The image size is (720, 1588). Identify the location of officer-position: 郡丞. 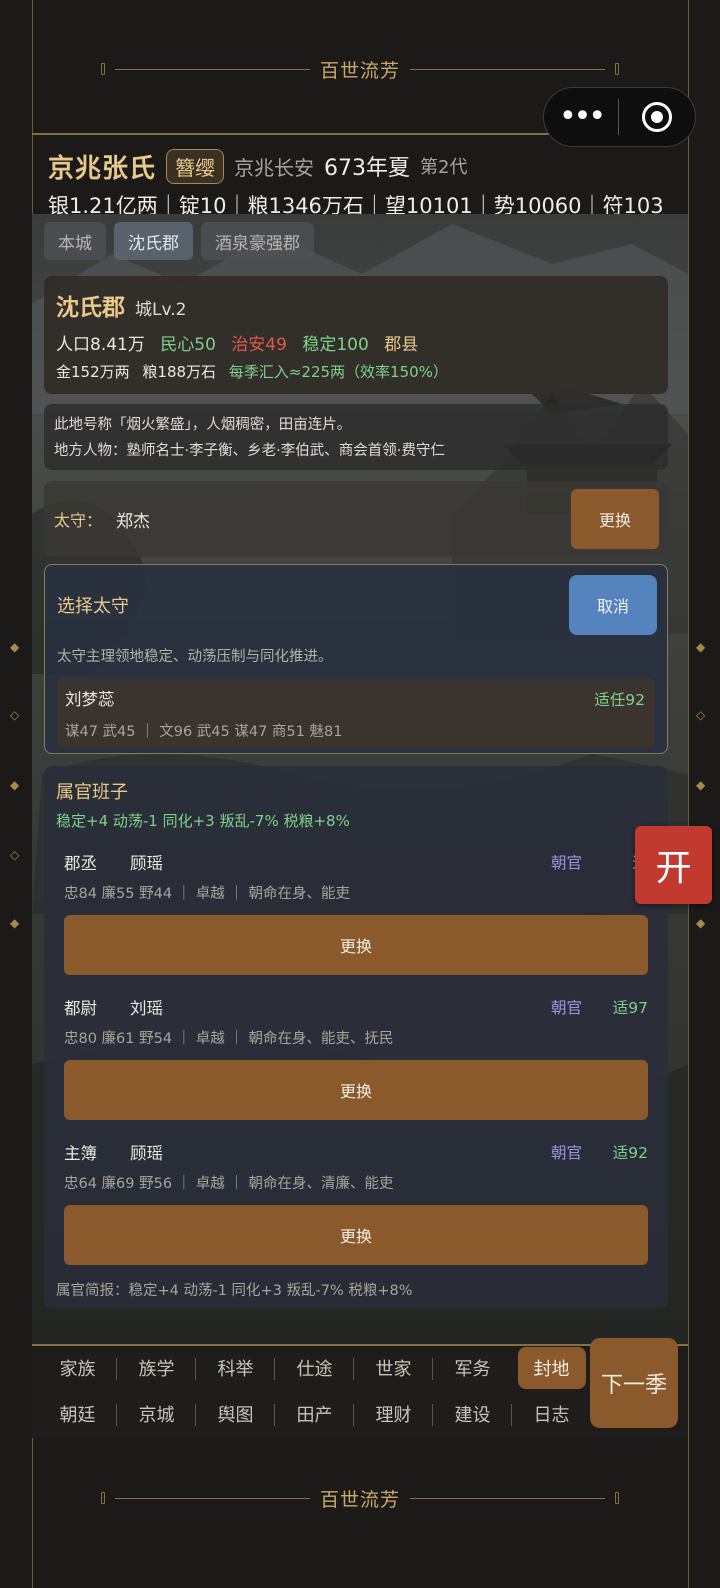
(80, 863).